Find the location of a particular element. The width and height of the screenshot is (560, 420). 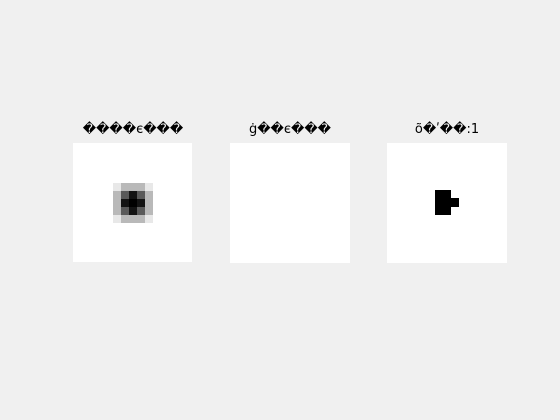

image-panel-blank is located at coordinates (290, 203).